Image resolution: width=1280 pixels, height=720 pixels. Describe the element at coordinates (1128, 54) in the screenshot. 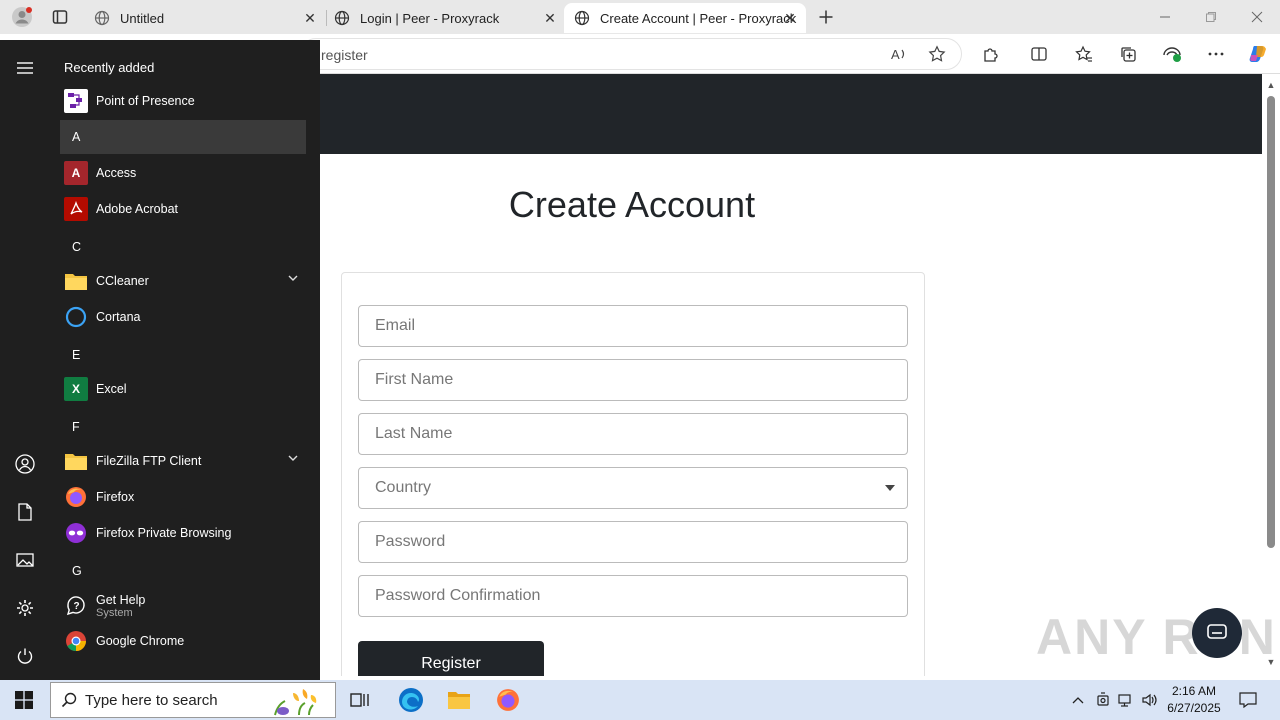

I see `collections-icon` at that location.